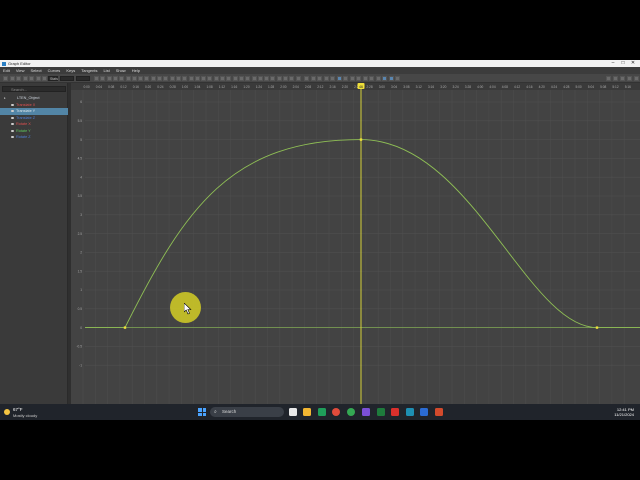 The height and width of the screenshot is (480, 640). What do you see at coordinates (20, 70) in the screenshot?
I see `menu-view: View` at bounding box center [20, 70].